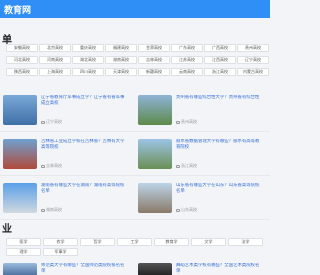 The width and height of the screenshot is (320, 275). I want to click on subject-tag: 军事学, so click(60, 252).